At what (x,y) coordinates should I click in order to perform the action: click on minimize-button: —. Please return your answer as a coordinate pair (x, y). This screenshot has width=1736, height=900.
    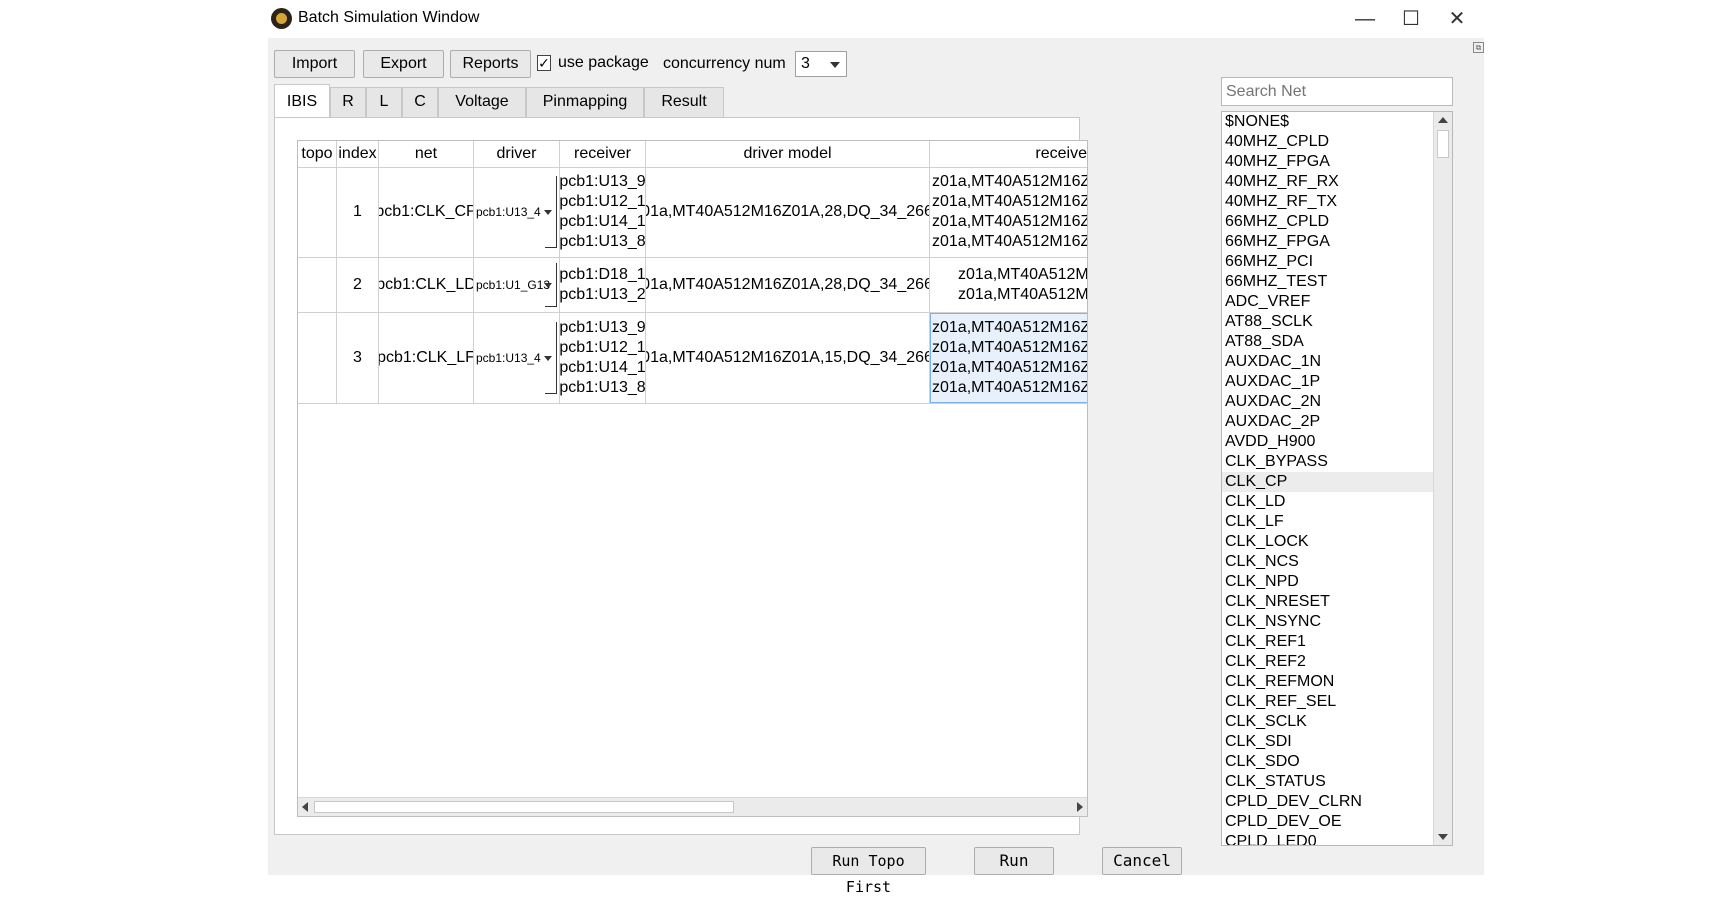
    Looking at the image, I should click on (1365, 19).